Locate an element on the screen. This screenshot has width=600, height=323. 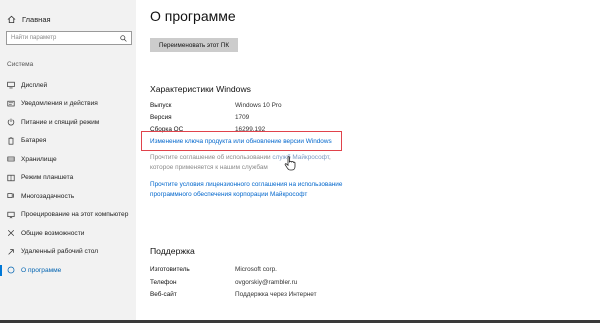
sidebar-item-tablet-mode: Режим планшета is located at coordinates (68, 178).